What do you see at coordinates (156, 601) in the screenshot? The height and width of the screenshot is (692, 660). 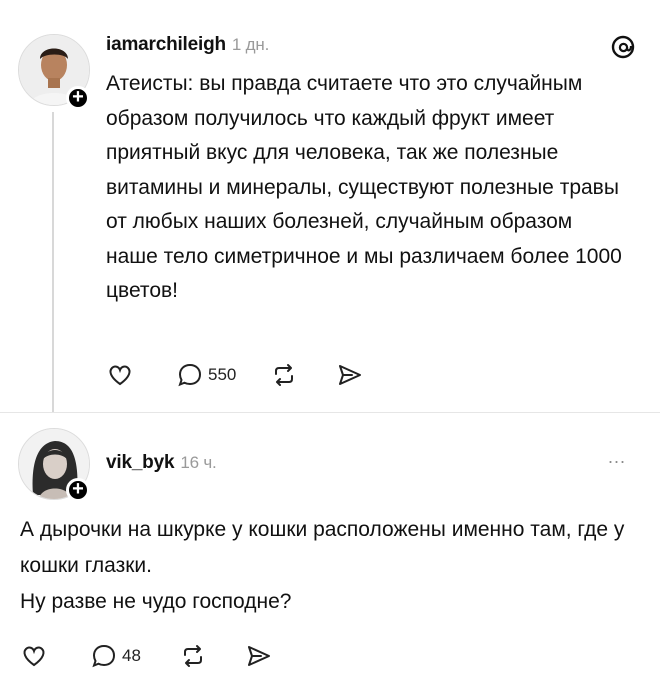 I see `post-text-line: Ну разве не чудо господне?` at bounding box center [156, 601].